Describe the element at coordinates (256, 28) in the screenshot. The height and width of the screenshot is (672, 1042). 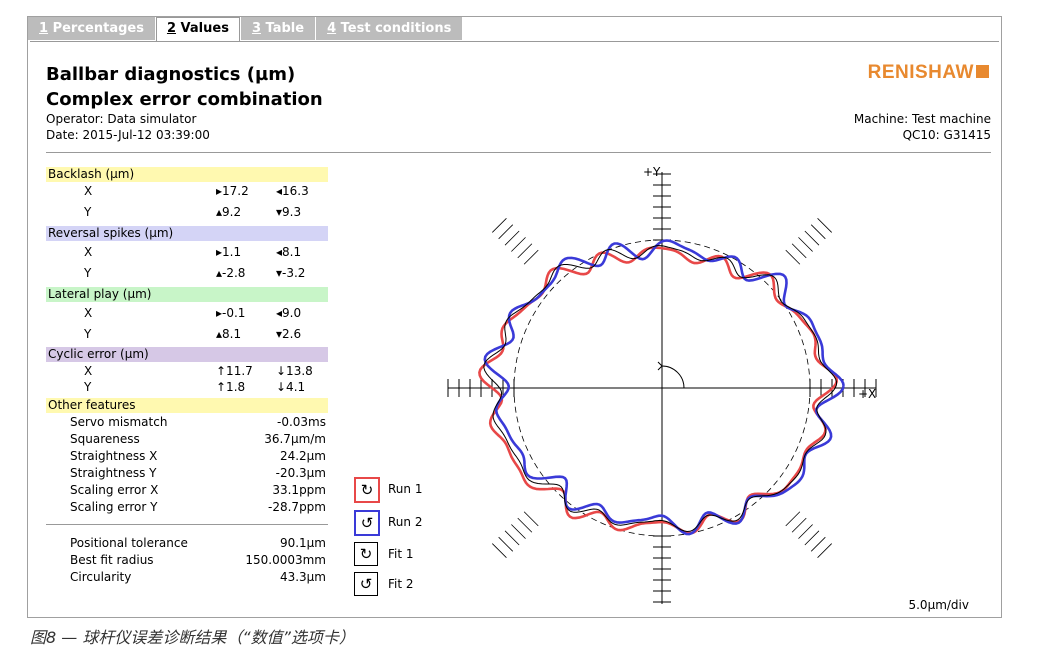
I see `tab-number: 3` at that location.